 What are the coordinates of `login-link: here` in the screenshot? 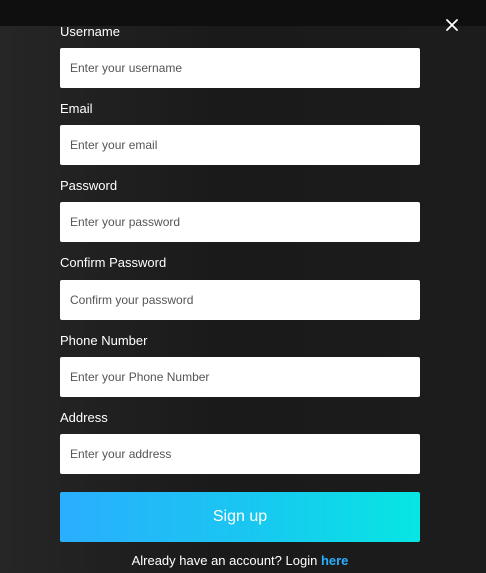 It's located at (334, 560).